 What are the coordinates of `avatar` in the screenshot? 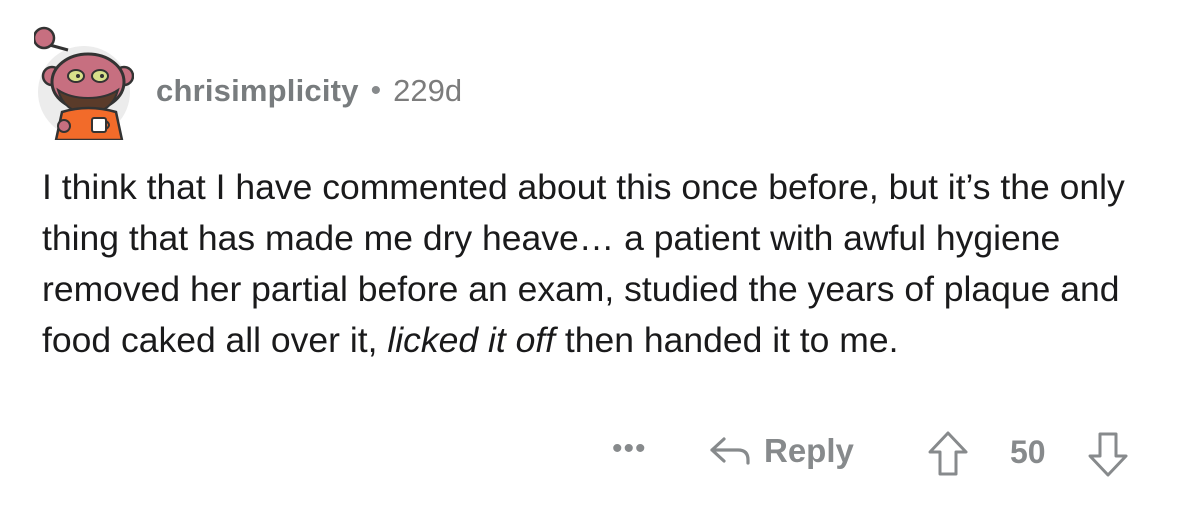 It's located at (84, 80).